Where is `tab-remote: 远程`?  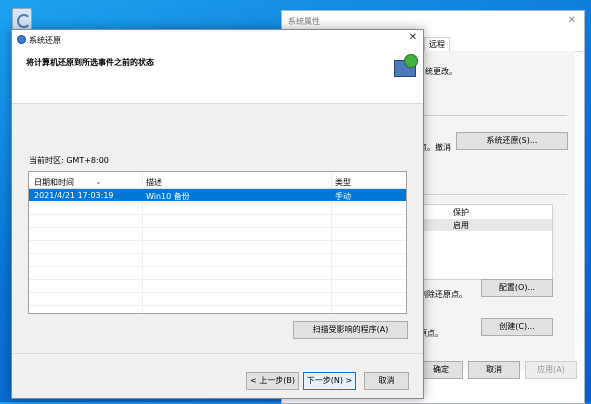
tab-remote: 远程 is located at coordinates (437, 44).